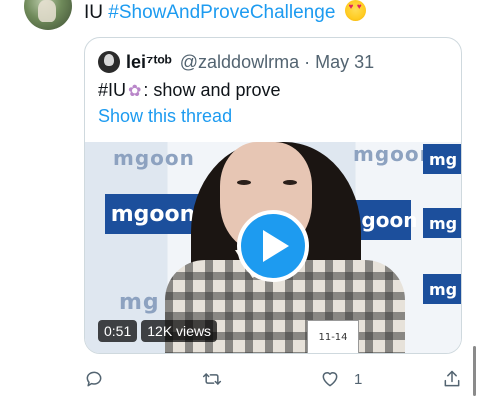  What do you see at coordinates (179, 331) in the screenshot?
I see `video-views-badge: 12K views` at bounding box center [179, 331].